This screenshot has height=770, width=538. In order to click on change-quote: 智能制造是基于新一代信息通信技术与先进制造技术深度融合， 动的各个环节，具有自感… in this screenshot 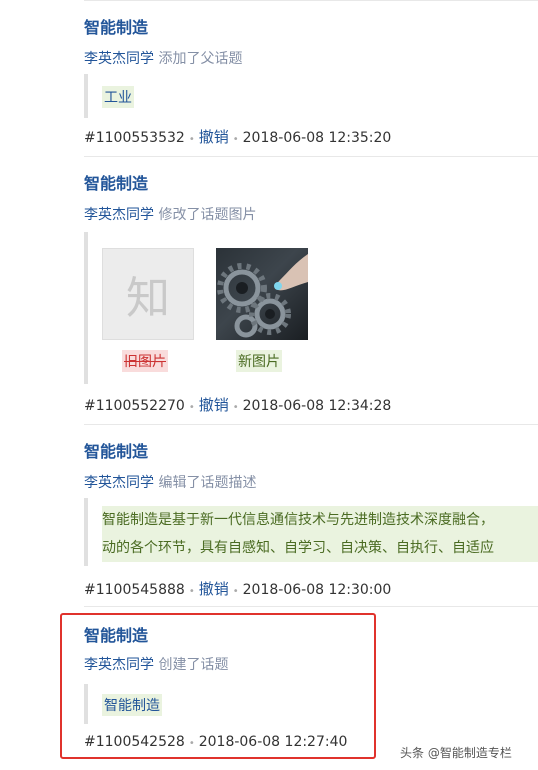, I will do `click(311, 532)`.